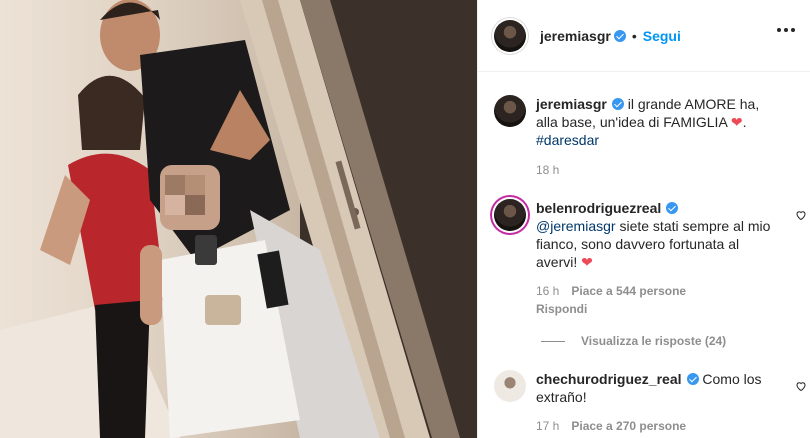  What do you see at coordinates (553, 341) in the screenshot?
I see `replies-divider` at bounding box center [553, 341].